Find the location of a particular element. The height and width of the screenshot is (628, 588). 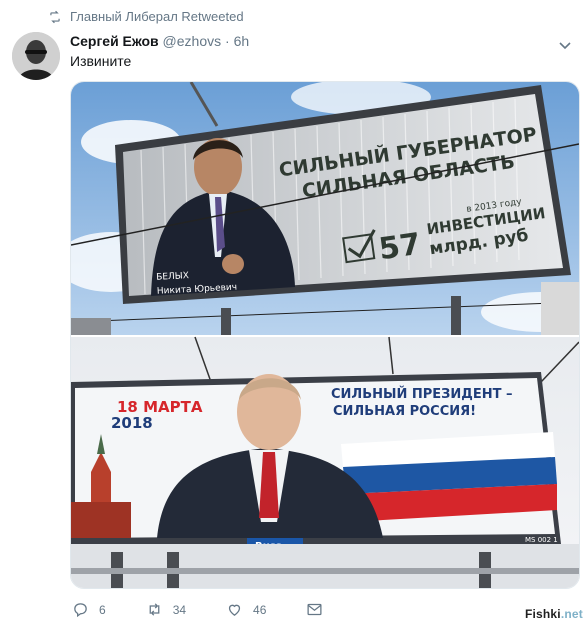

retweet-count: 34 is located at coordinates (179, 609).